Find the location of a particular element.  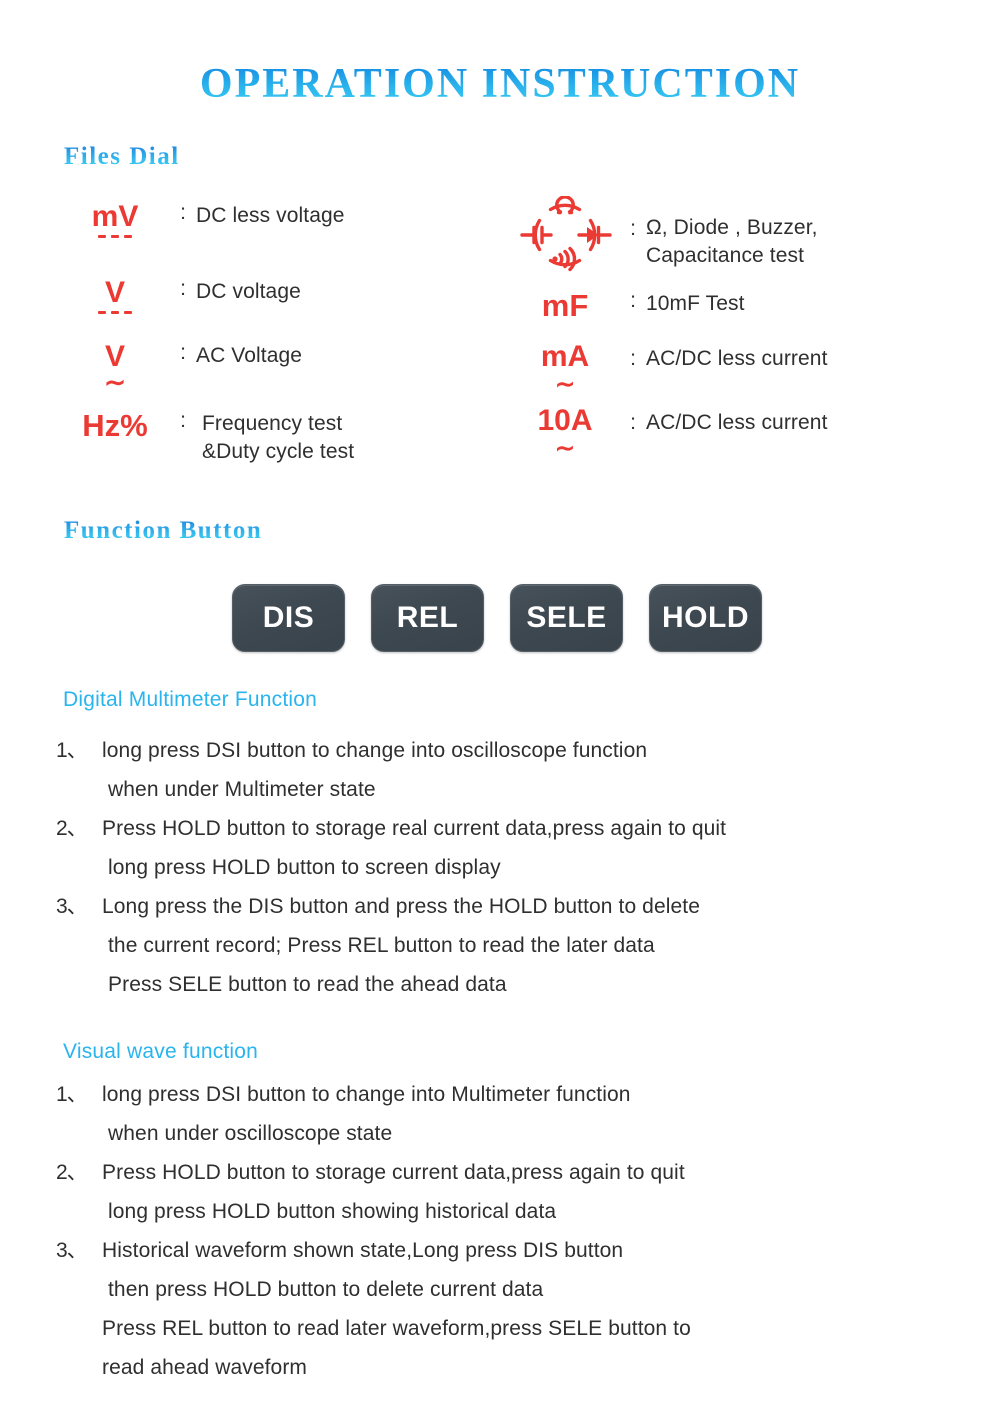

symbol-mf-text: mF is located at coordinates (565, 305).